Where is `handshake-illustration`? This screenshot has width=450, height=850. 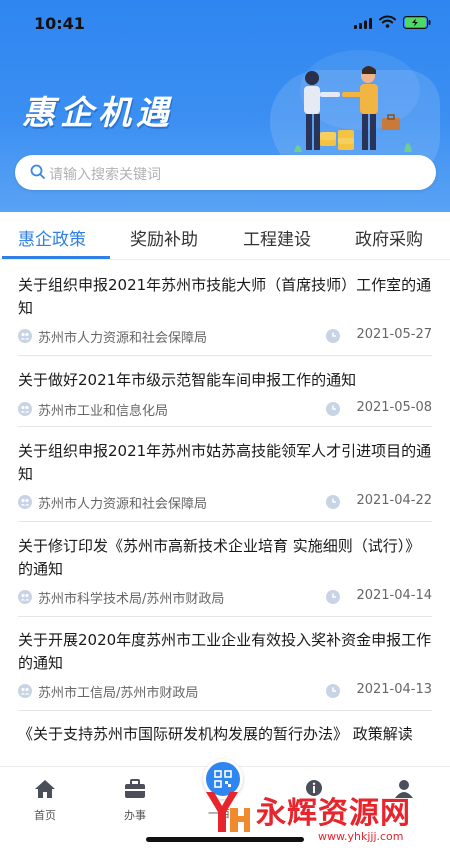
handshake-illustration is located at coordinates (353, 109).